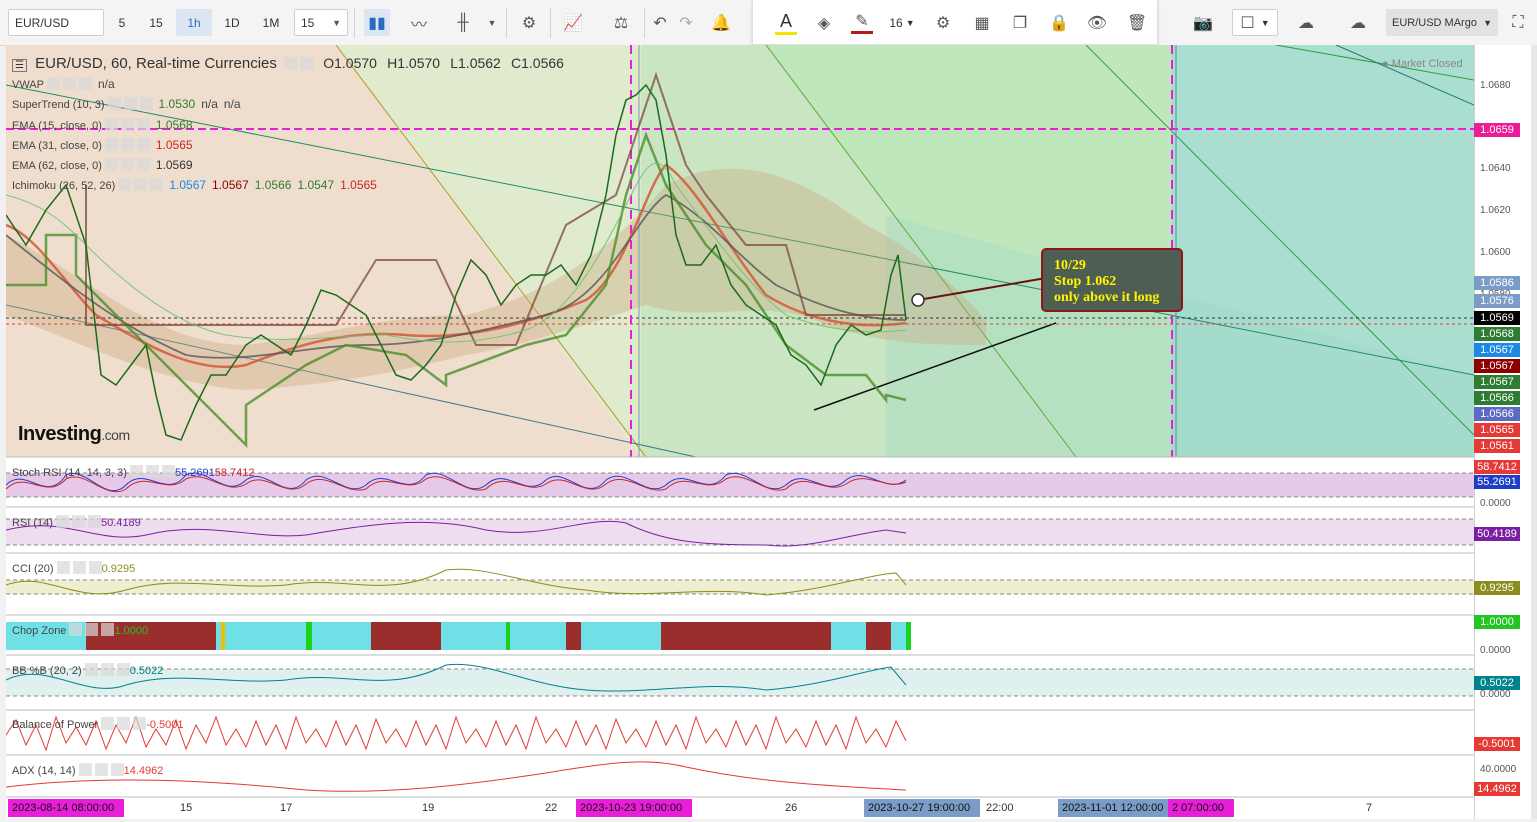 The width and height of the screenshot is (1537, 822). I want to click on interval-1m: 1M, so click(271, 22).